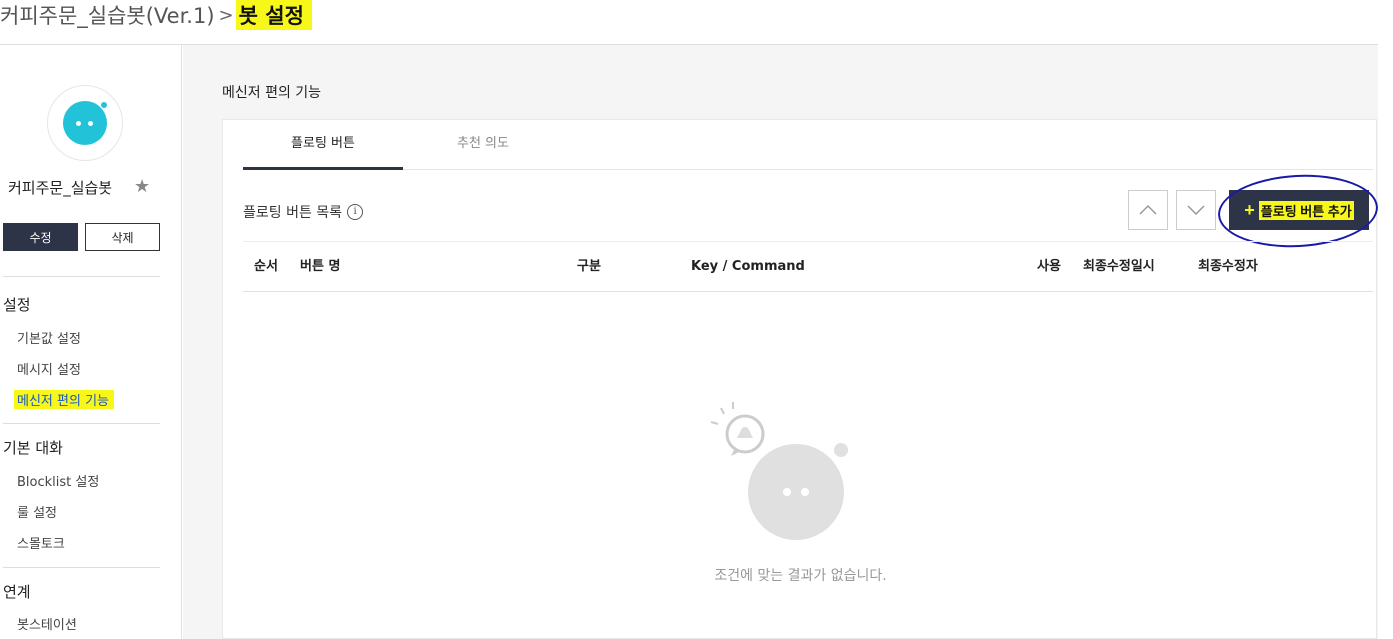 Image resolution: width=1393 pixels, height=639 pixels. I want to click on column-header-button-name: 버튼 명, so click(320, 266).